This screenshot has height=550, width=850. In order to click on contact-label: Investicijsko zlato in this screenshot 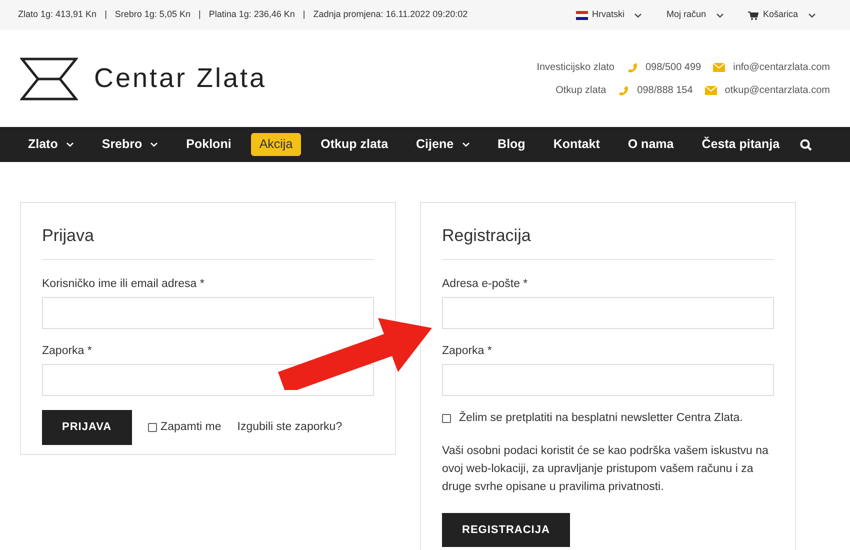, I will do `click(575, 67)`.